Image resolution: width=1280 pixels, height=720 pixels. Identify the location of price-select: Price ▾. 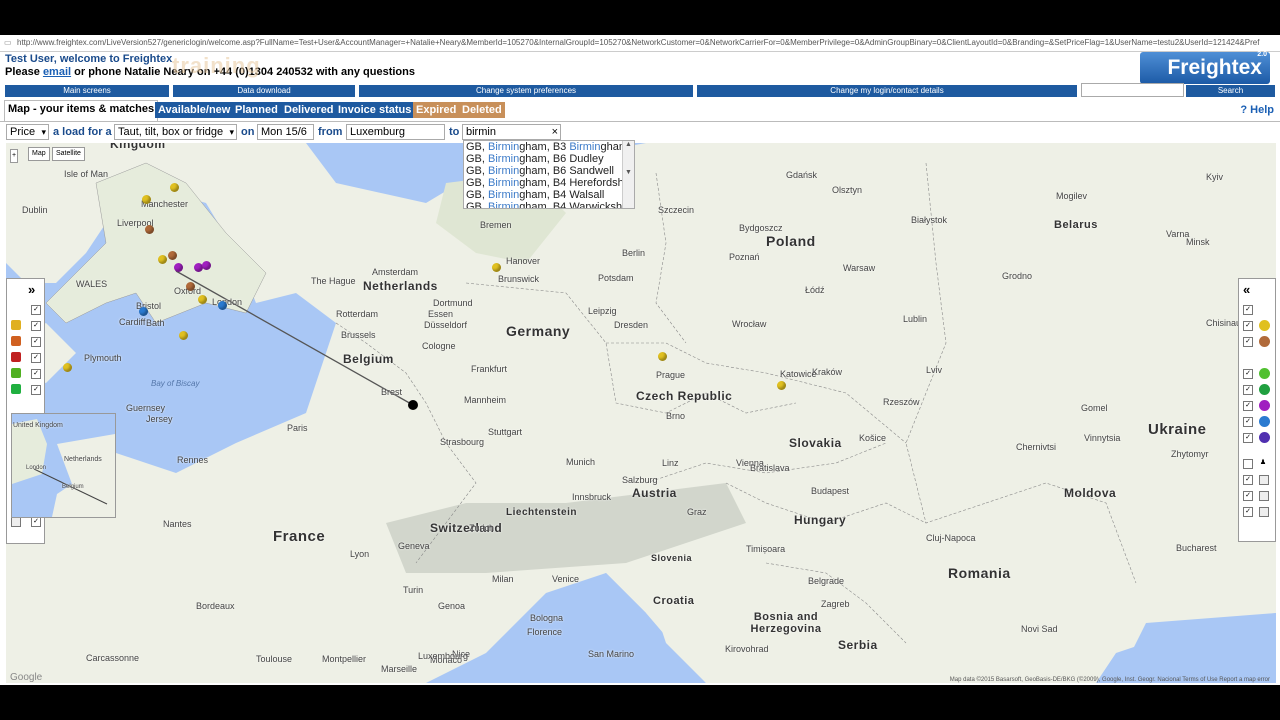
(27, 132).